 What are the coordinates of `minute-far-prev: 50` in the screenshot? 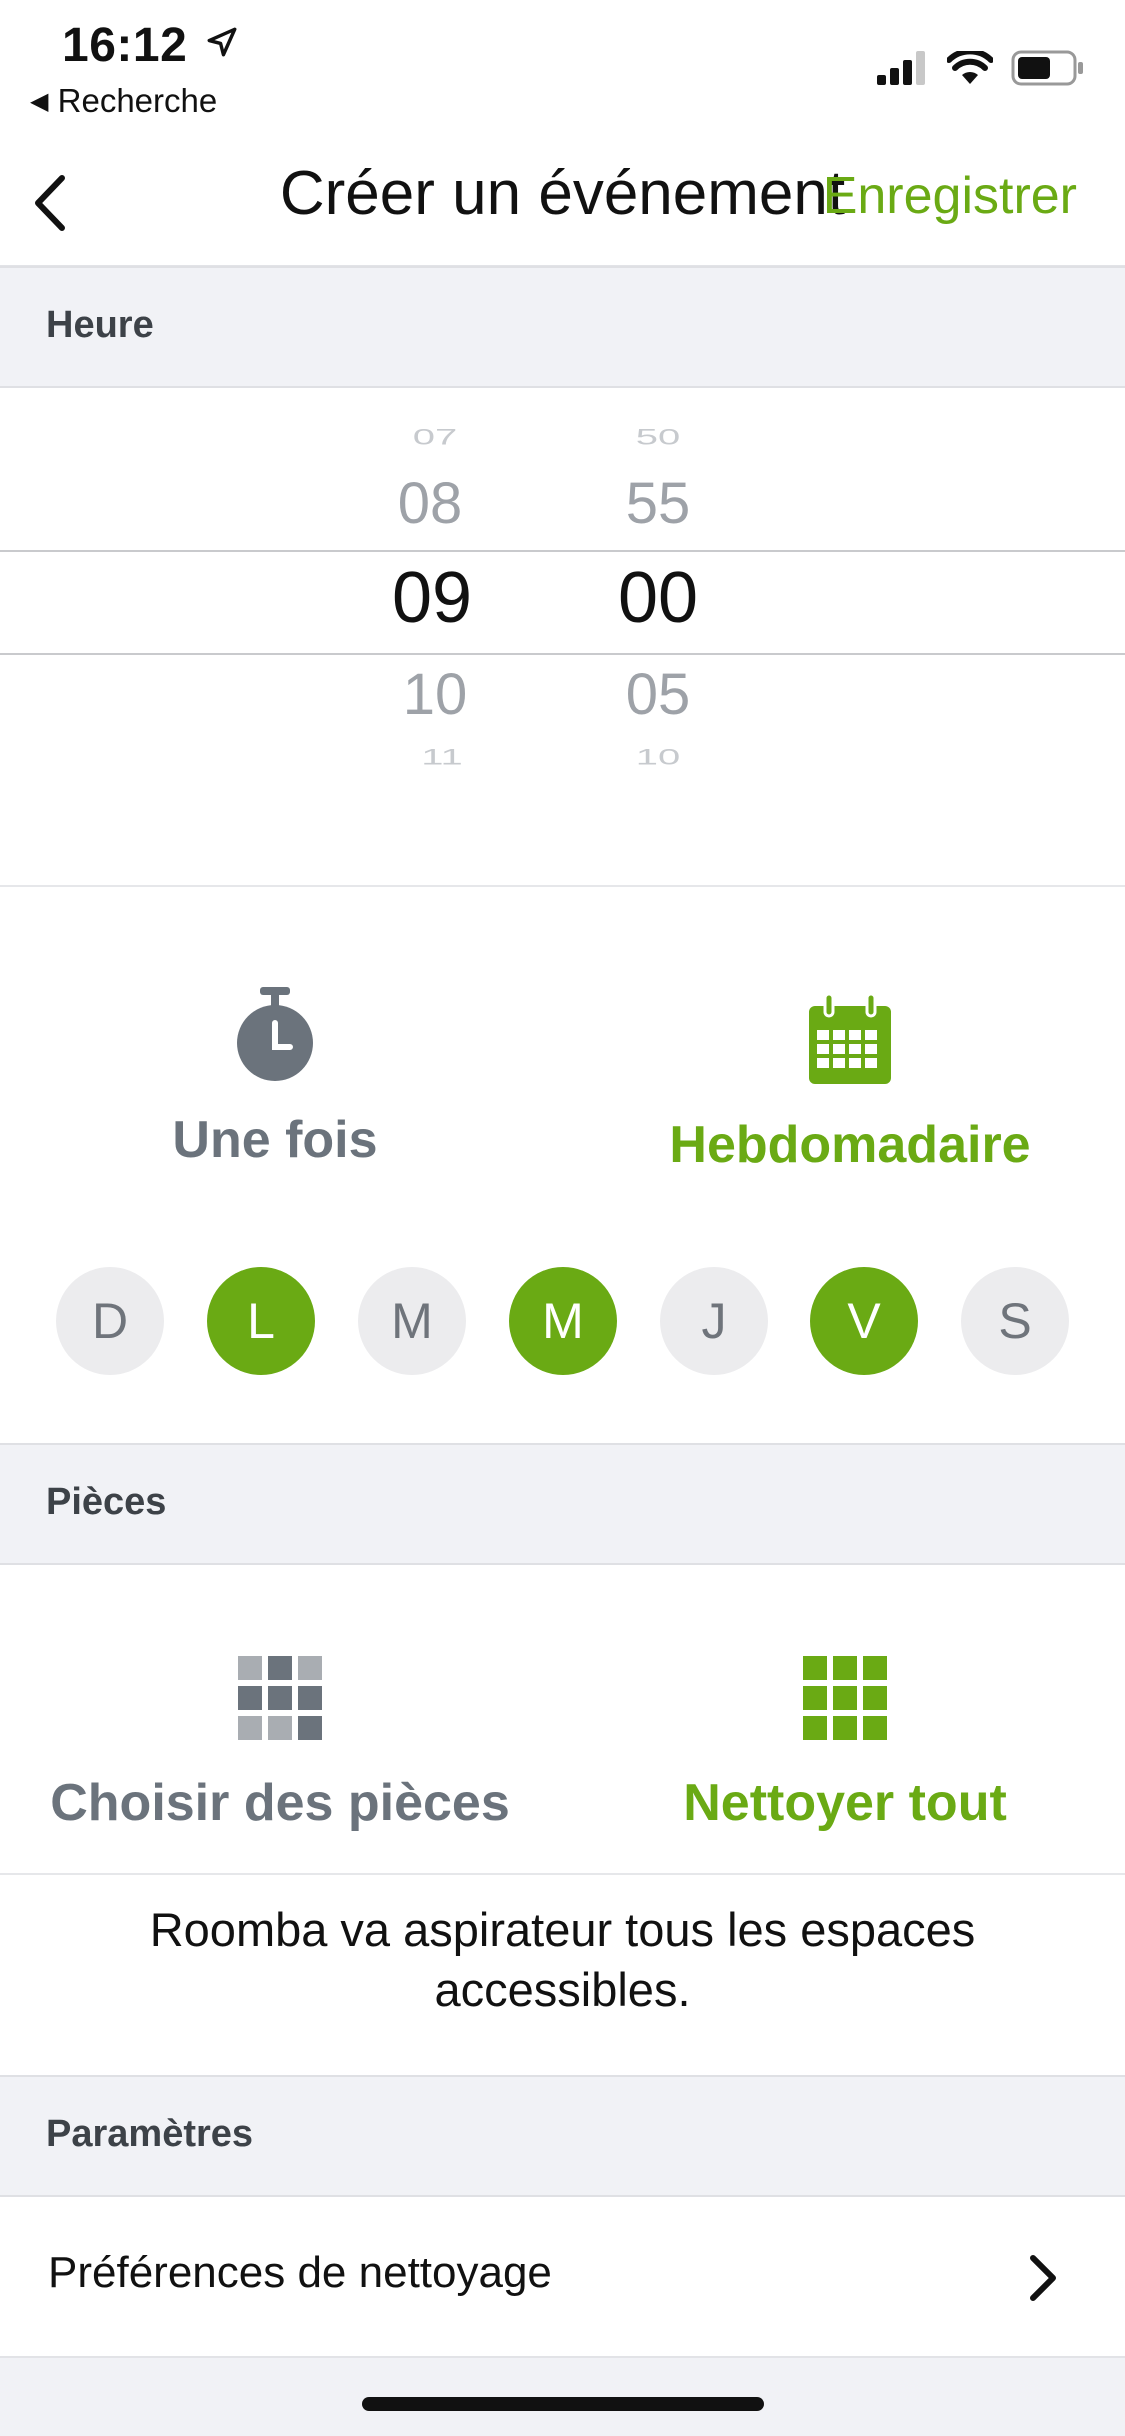 It's located at (658, 437).